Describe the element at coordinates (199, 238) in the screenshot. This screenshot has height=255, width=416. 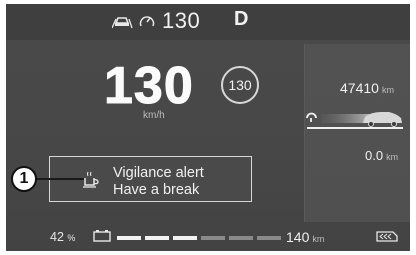
I see `energy-gauge` at that location.